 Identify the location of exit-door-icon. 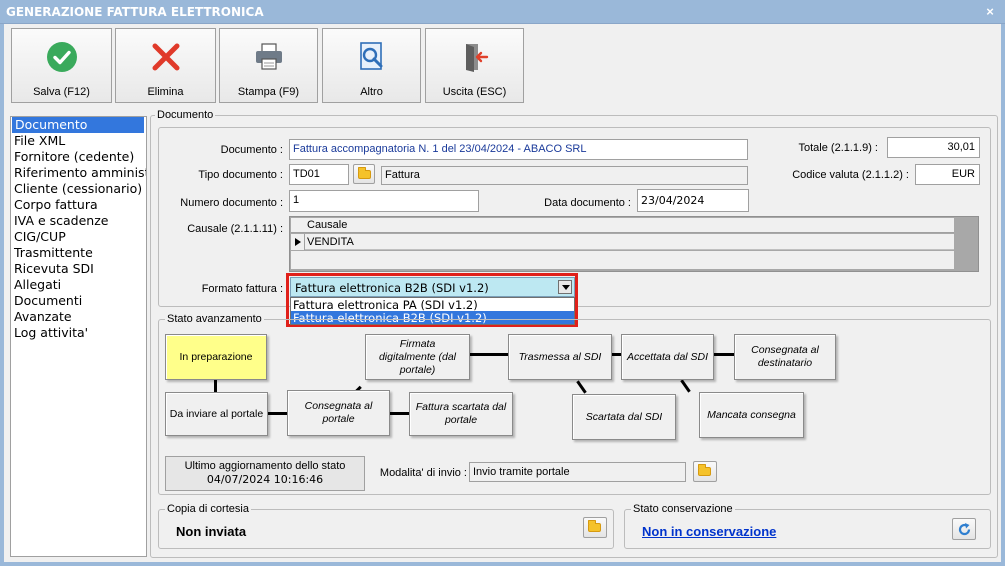
(476, 58).